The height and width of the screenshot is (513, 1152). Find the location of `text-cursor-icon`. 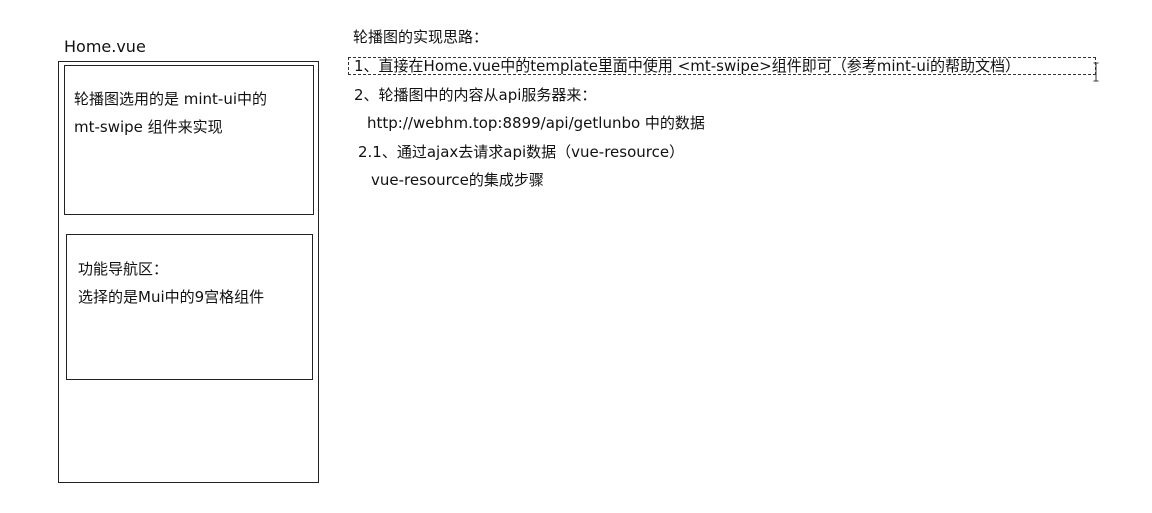

text-cursor-icon is located at coordinates (1096, 72).